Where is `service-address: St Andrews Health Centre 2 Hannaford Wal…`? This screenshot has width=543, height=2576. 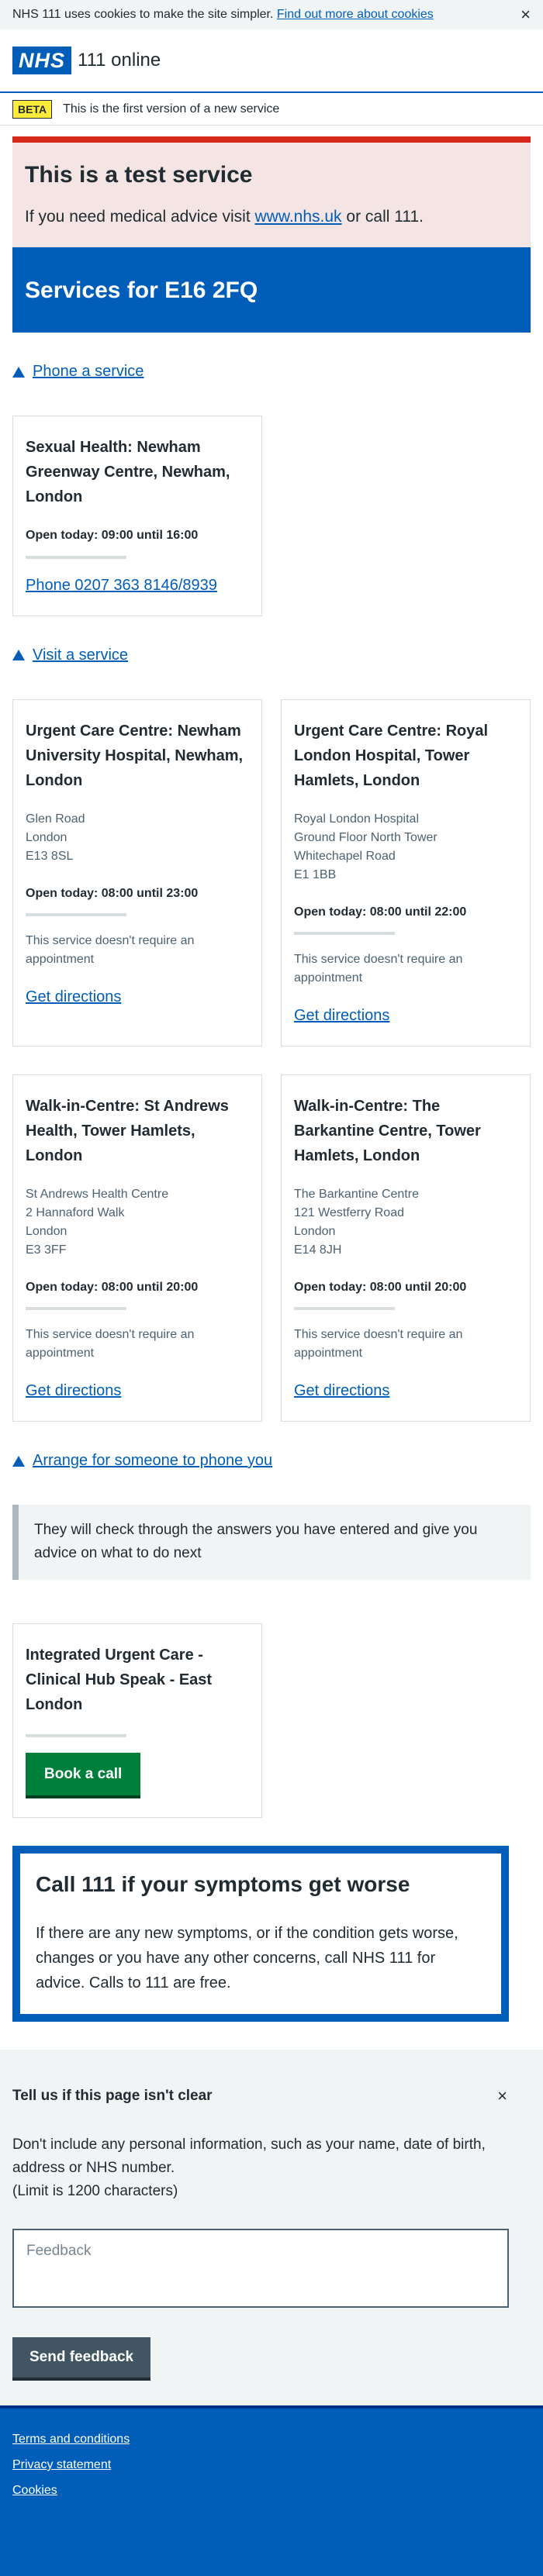
service-address: St Andrews Health Centre 2 Hannaford Wal… is located at coordinates (137, 1222).